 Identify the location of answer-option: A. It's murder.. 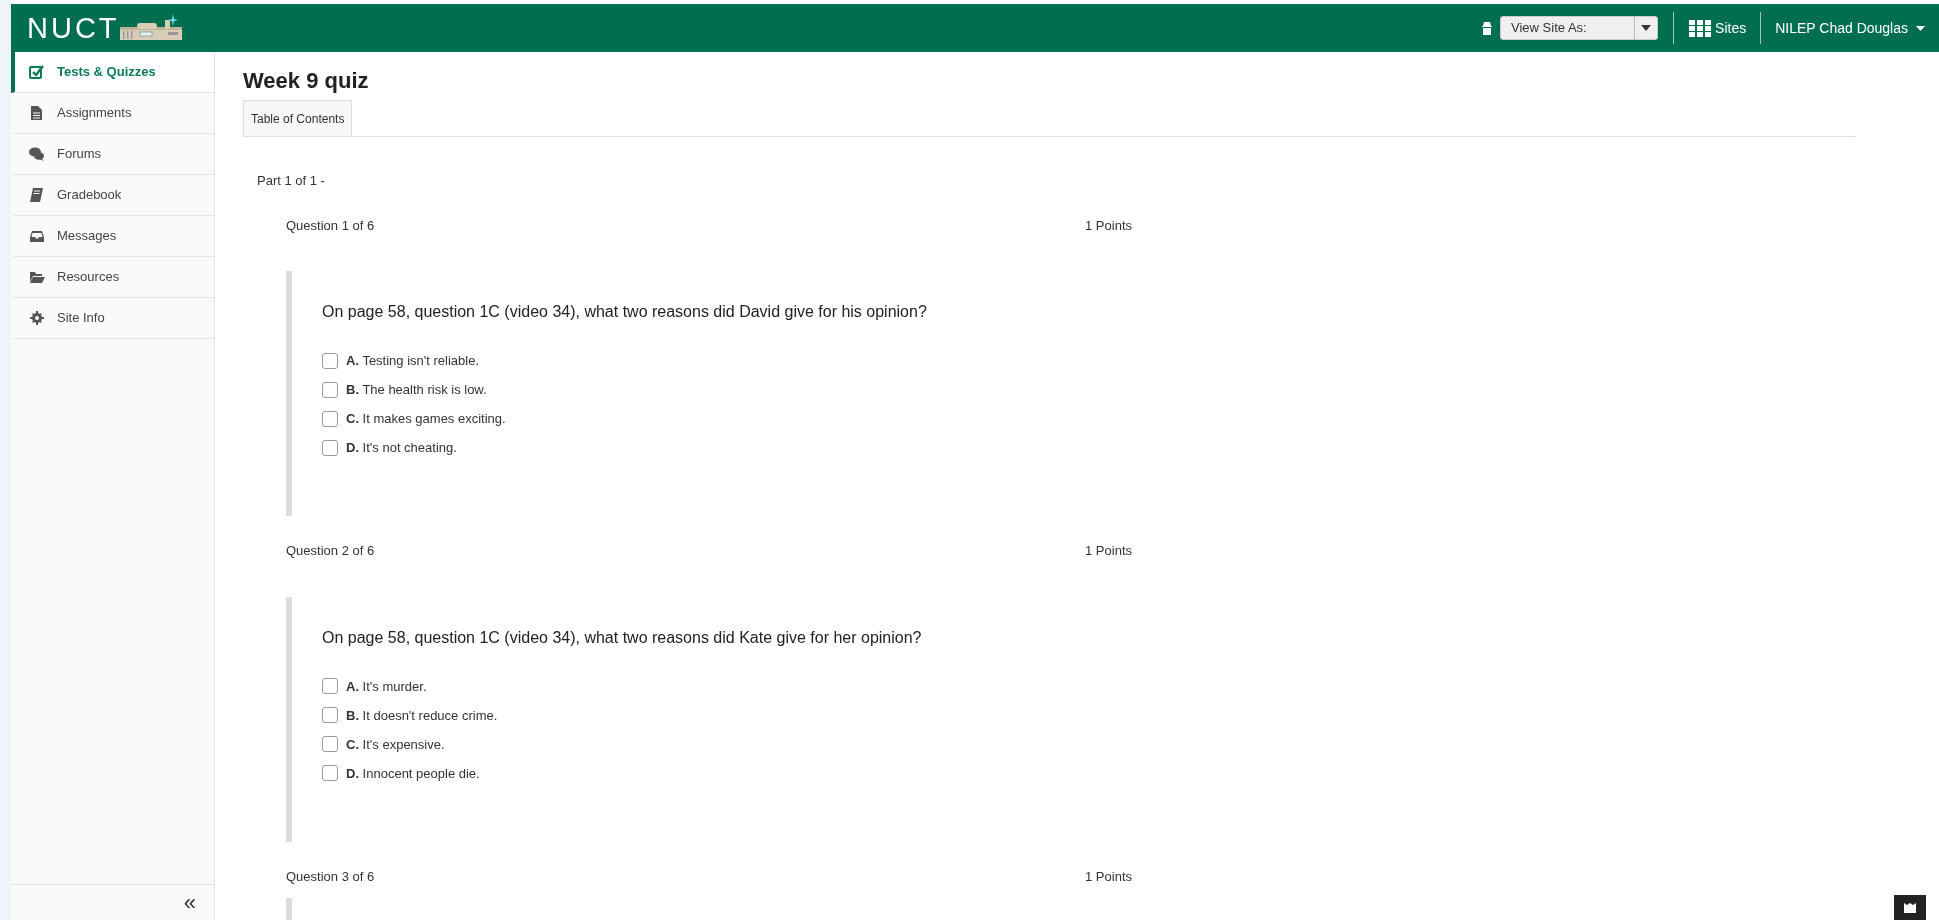
(386, 686).